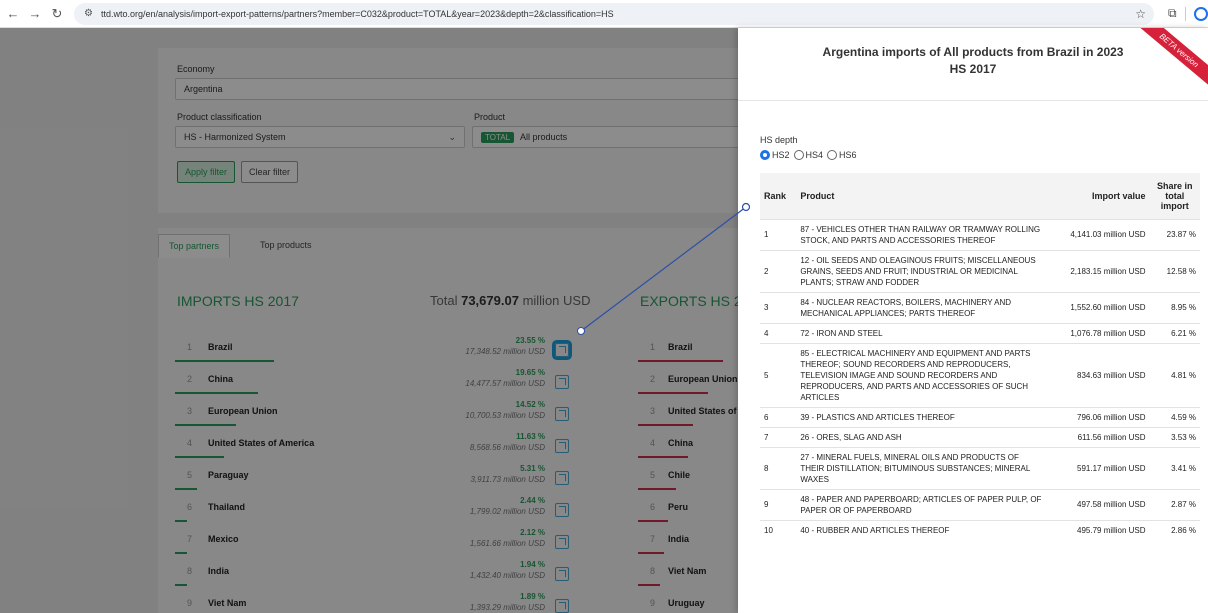 Image resolution: width=1208 pixels, height=613 pixels. I want to click on share-cell: 23.87 %, so click(1174, 234).